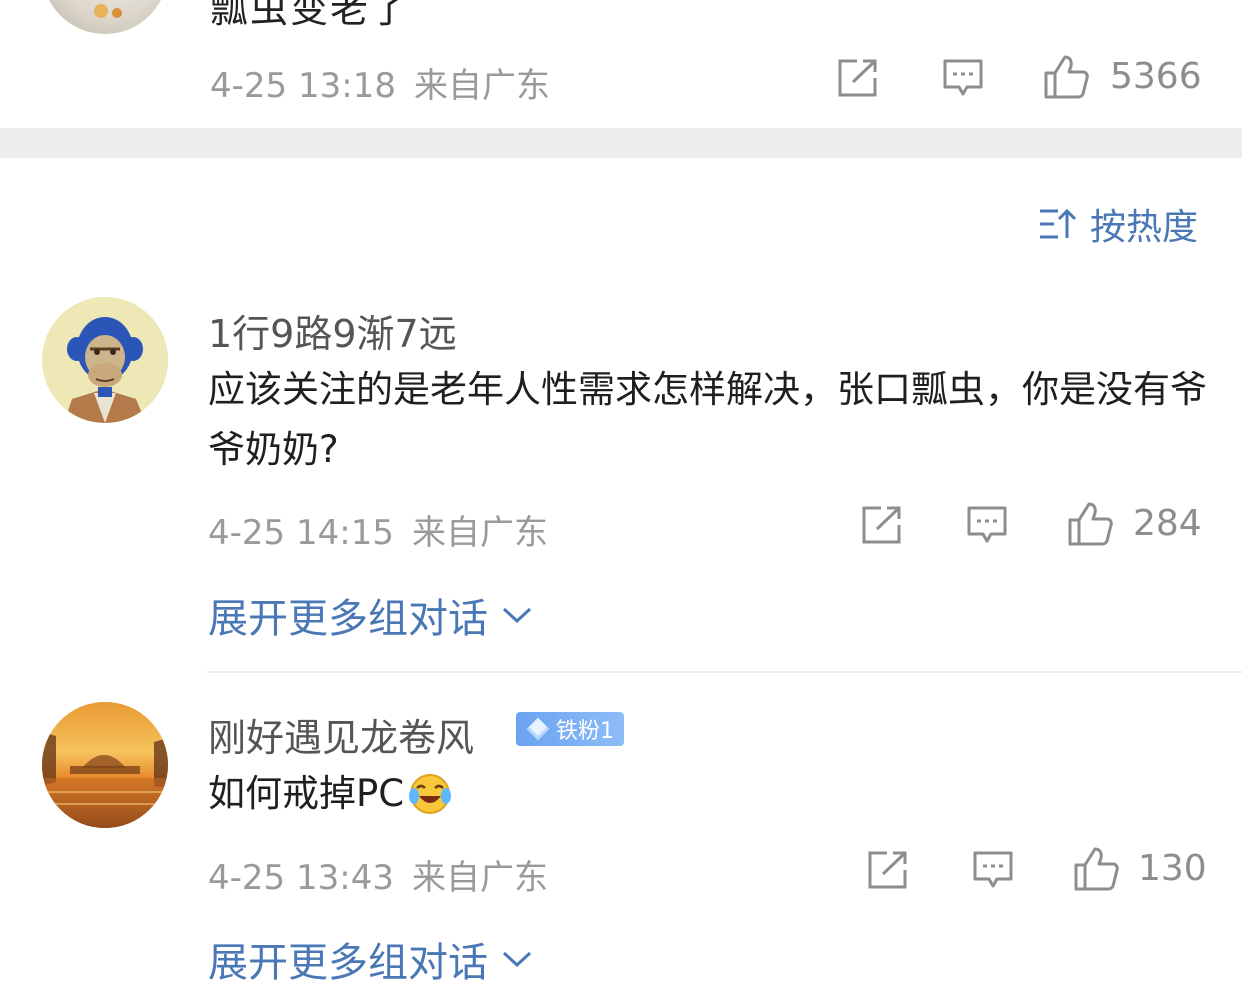 The height and width of the screenshot is (1007, 1242). I want to click on sort-label: 按热度, so click(1143, 227).